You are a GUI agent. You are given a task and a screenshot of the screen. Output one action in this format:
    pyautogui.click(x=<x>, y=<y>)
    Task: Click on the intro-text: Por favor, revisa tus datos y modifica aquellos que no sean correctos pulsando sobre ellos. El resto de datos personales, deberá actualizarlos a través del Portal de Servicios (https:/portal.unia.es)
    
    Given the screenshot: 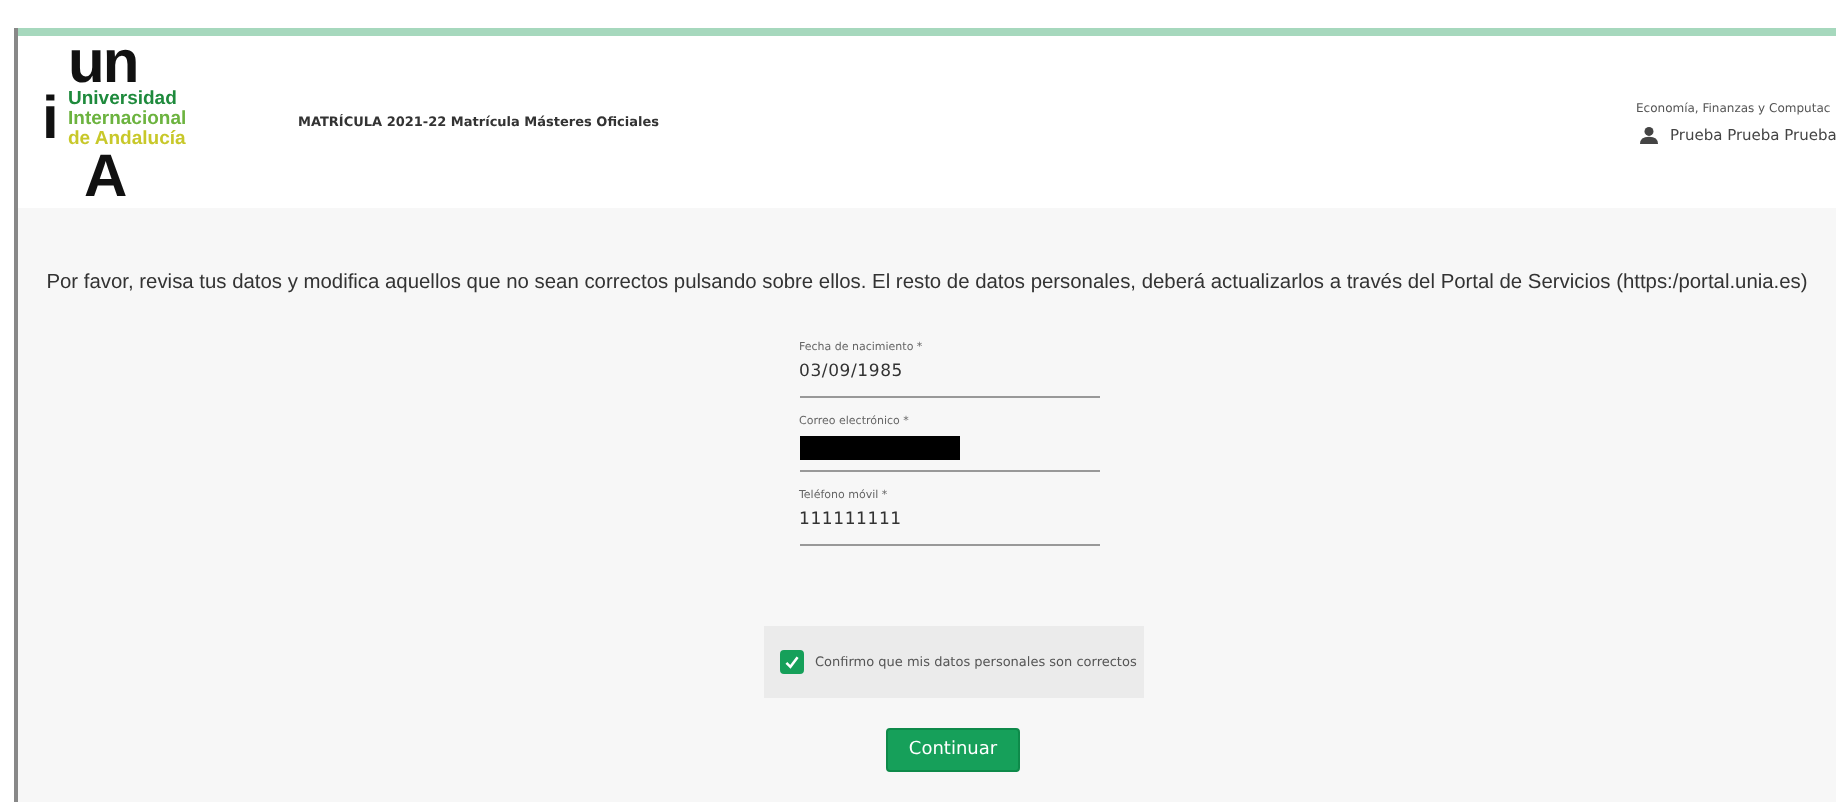 What is the action you would take?
    pyautogui.click(x=927, y=283)
    